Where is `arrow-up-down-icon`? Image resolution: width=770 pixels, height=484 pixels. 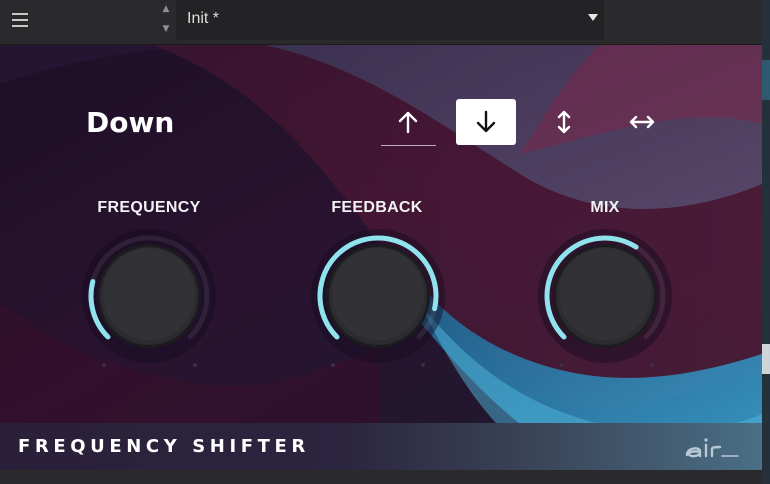
arrow-up-down-icon is located at coordinates (564, 122).